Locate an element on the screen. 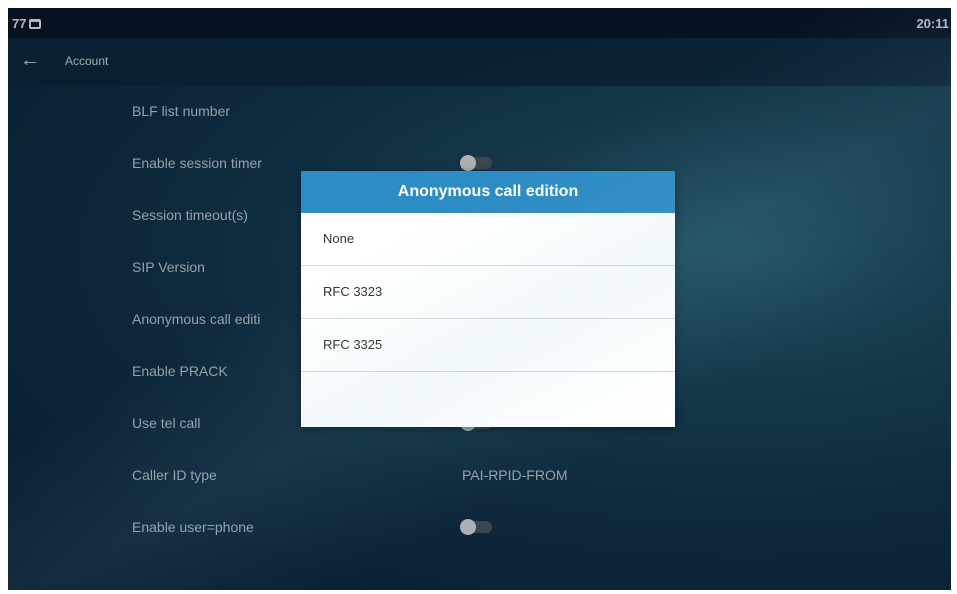  dialog-title: Anonymous call edition is located at coordinates (488, 192).